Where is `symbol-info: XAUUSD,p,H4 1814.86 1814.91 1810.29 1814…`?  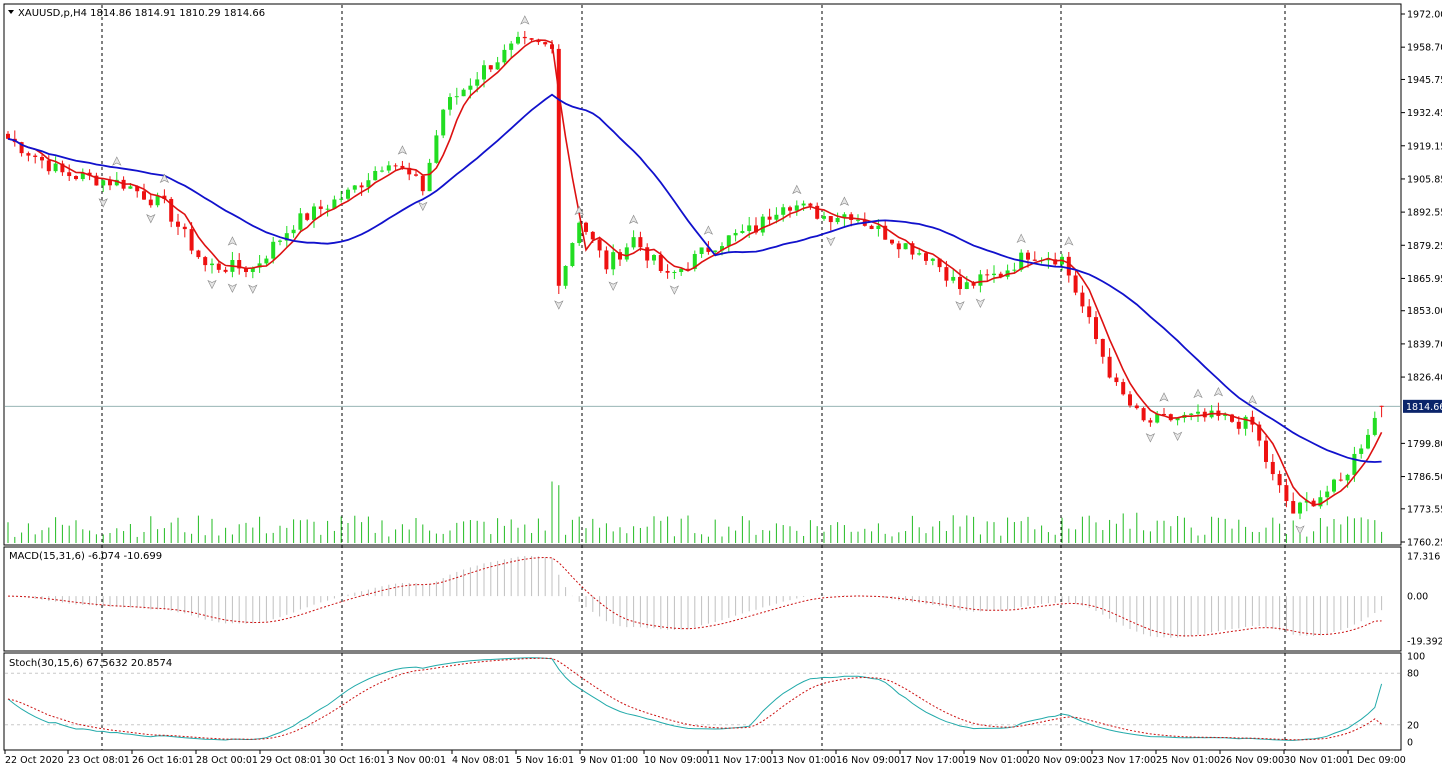 symbol-info: XAUUSD,p,H4 1814.86 1814.91 1810.29 1814… is located at coordinates (141, 13).